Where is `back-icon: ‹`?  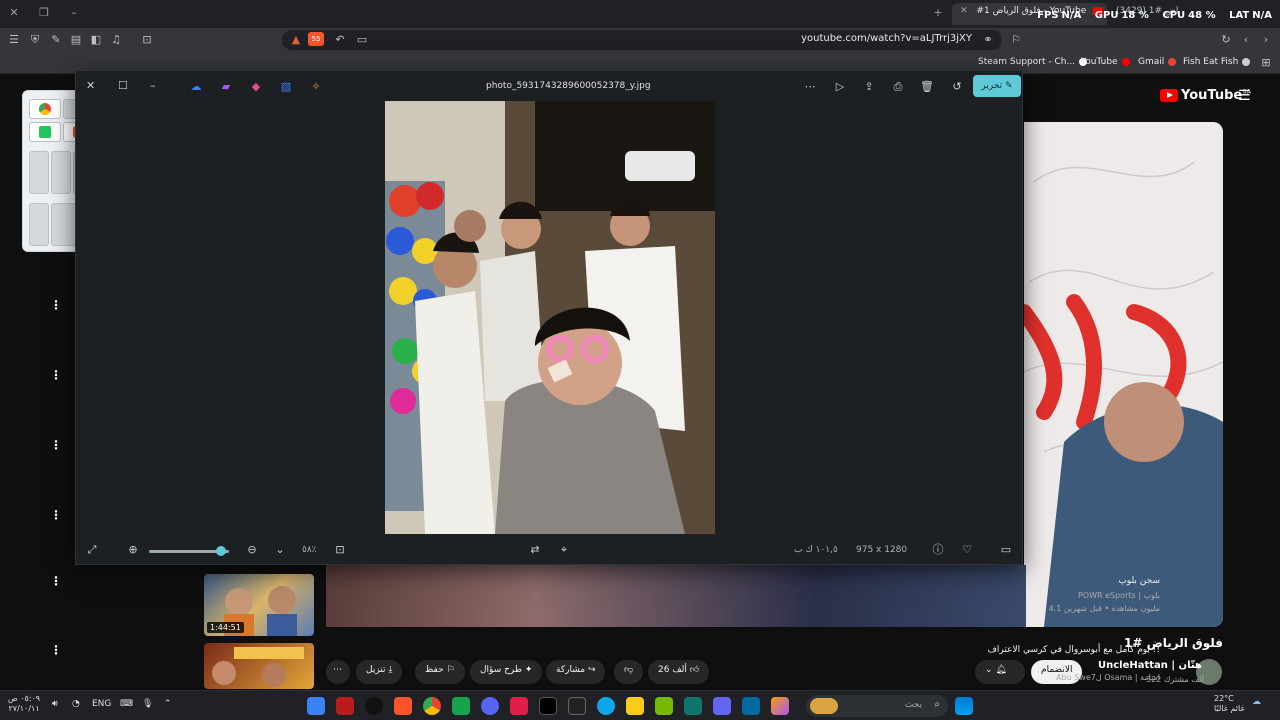
back-icon: ‹ is located at coordinates (1246, 40).